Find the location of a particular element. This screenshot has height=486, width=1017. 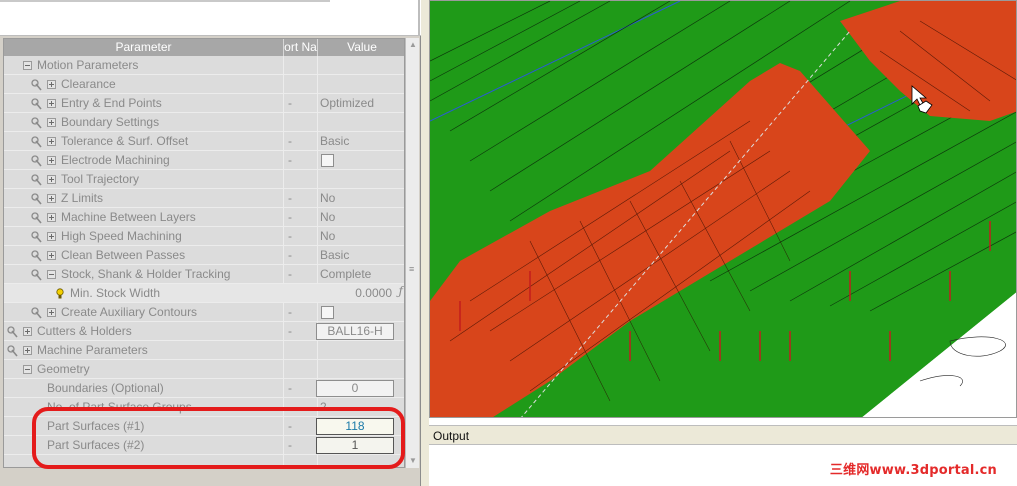

part-surfaces-2-button: 1 is located at coordinates (355, 445).